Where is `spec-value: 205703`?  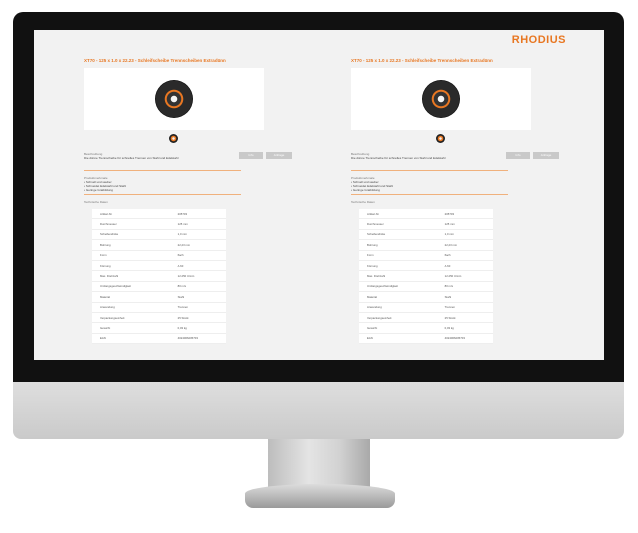
spec-value: 205703 is located at coordinates (464, 214).